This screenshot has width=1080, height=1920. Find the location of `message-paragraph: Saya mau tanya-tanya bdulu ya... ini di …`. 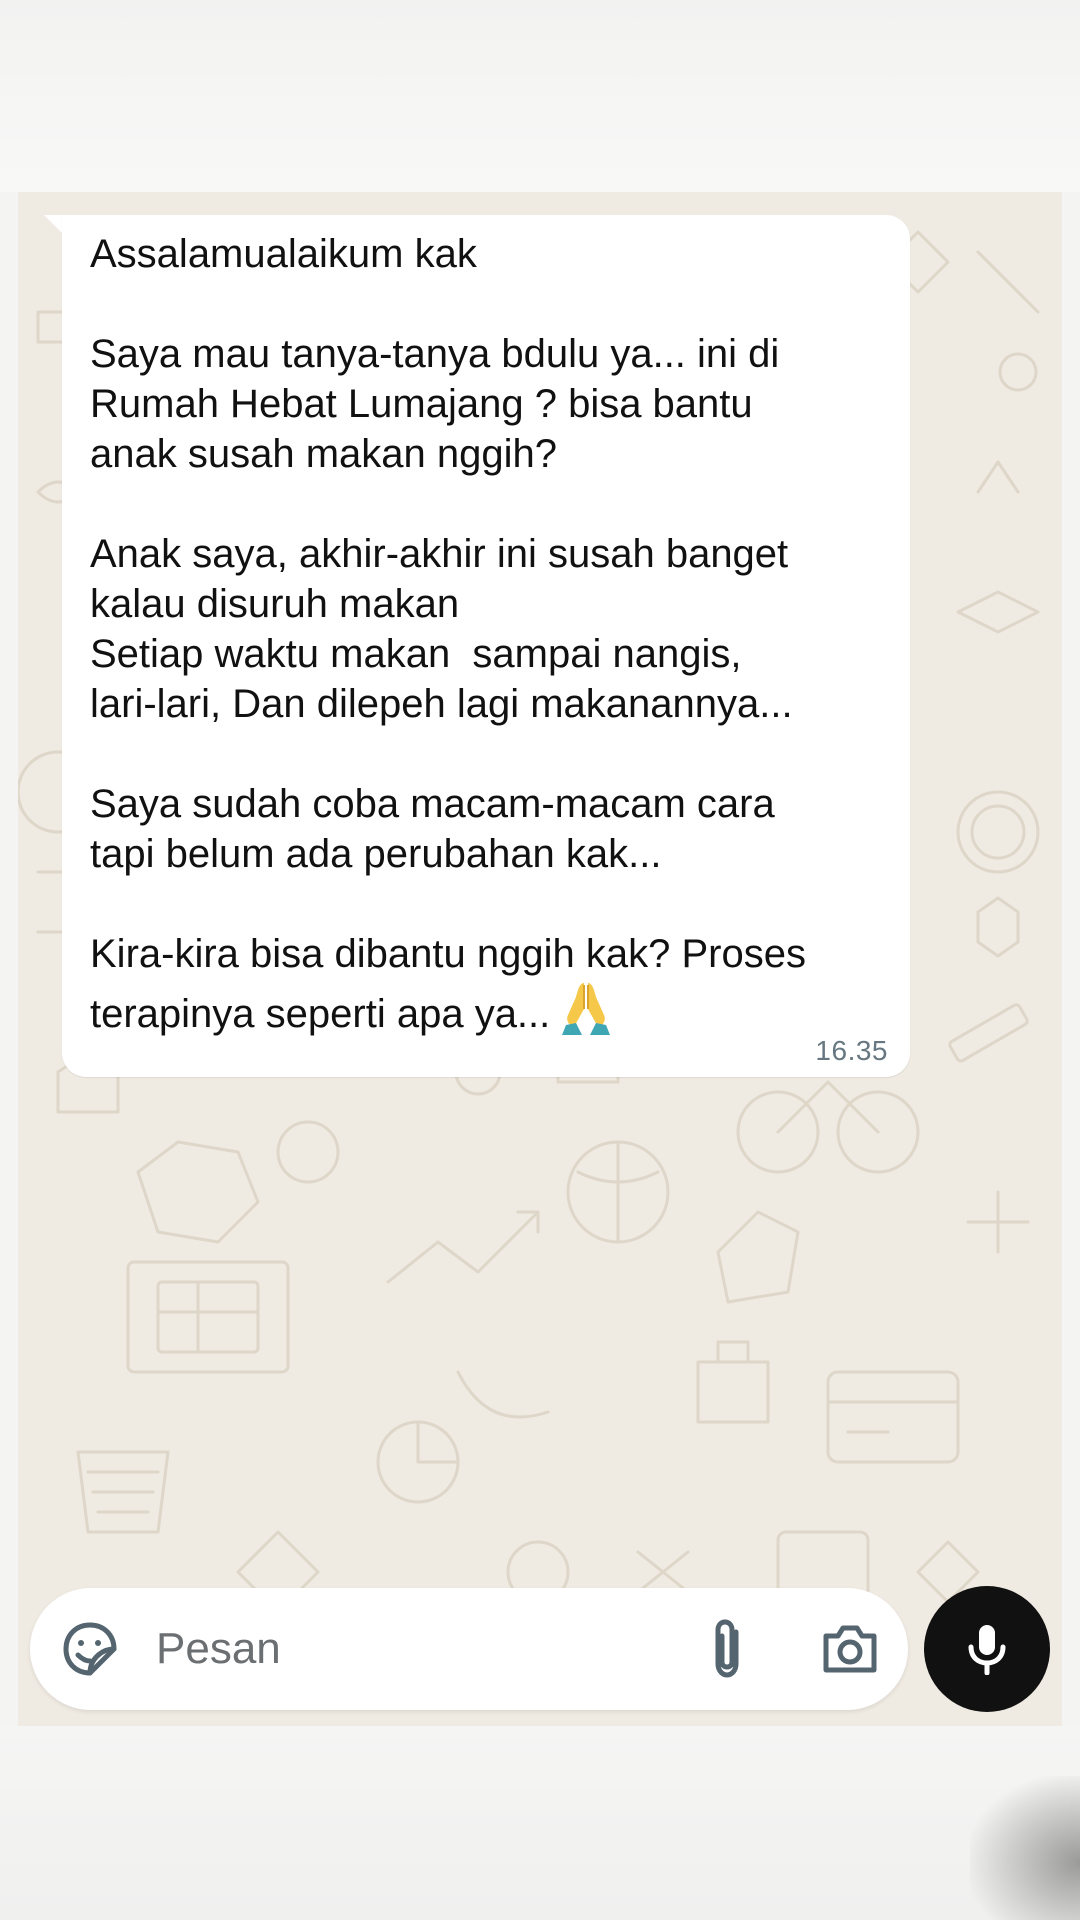

message-paragraph: Saya mau tanya-tanya bdulu ya... ini di … is located at coordinates (435, 404).